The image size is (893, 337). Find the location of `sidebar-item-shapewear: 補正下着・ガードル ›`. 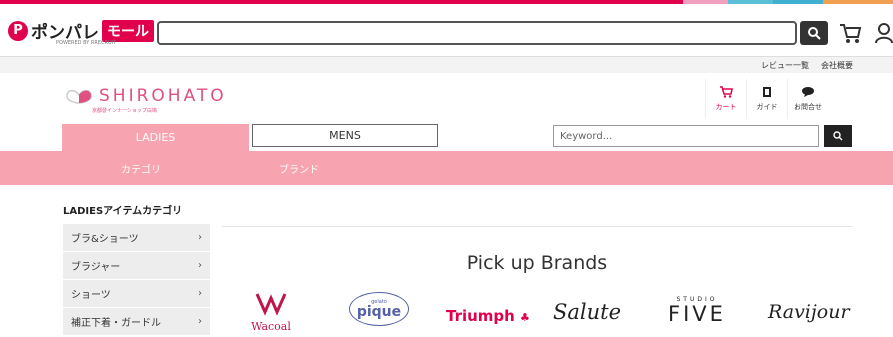

sidebar-item-shapewear: 補正下着・ガードル › is located at coordinates (136, 322).